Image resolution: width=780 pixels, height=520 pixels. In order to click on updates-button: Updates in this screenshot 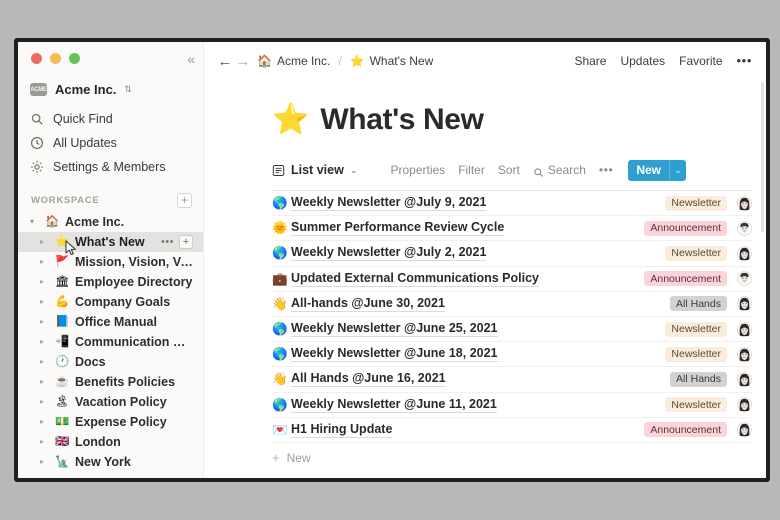, I will do `click(642, 61)`.